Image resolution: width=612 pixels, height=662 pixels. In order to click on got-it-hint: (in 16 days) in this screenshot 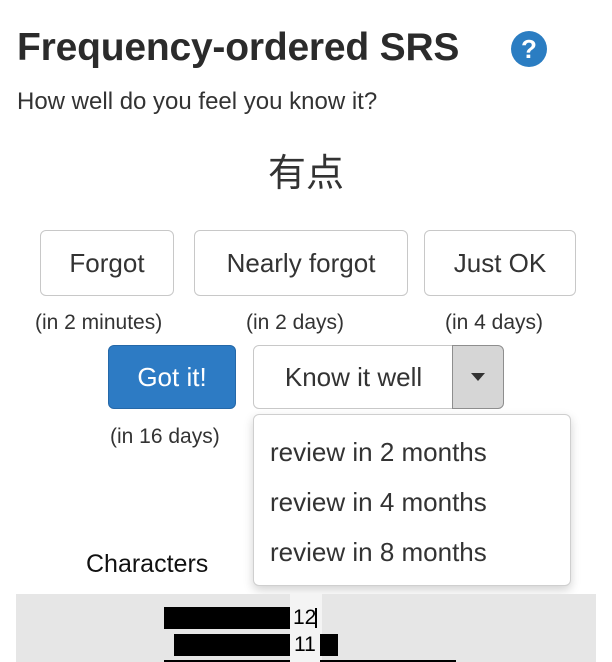, I will do `click(165, 436)`.